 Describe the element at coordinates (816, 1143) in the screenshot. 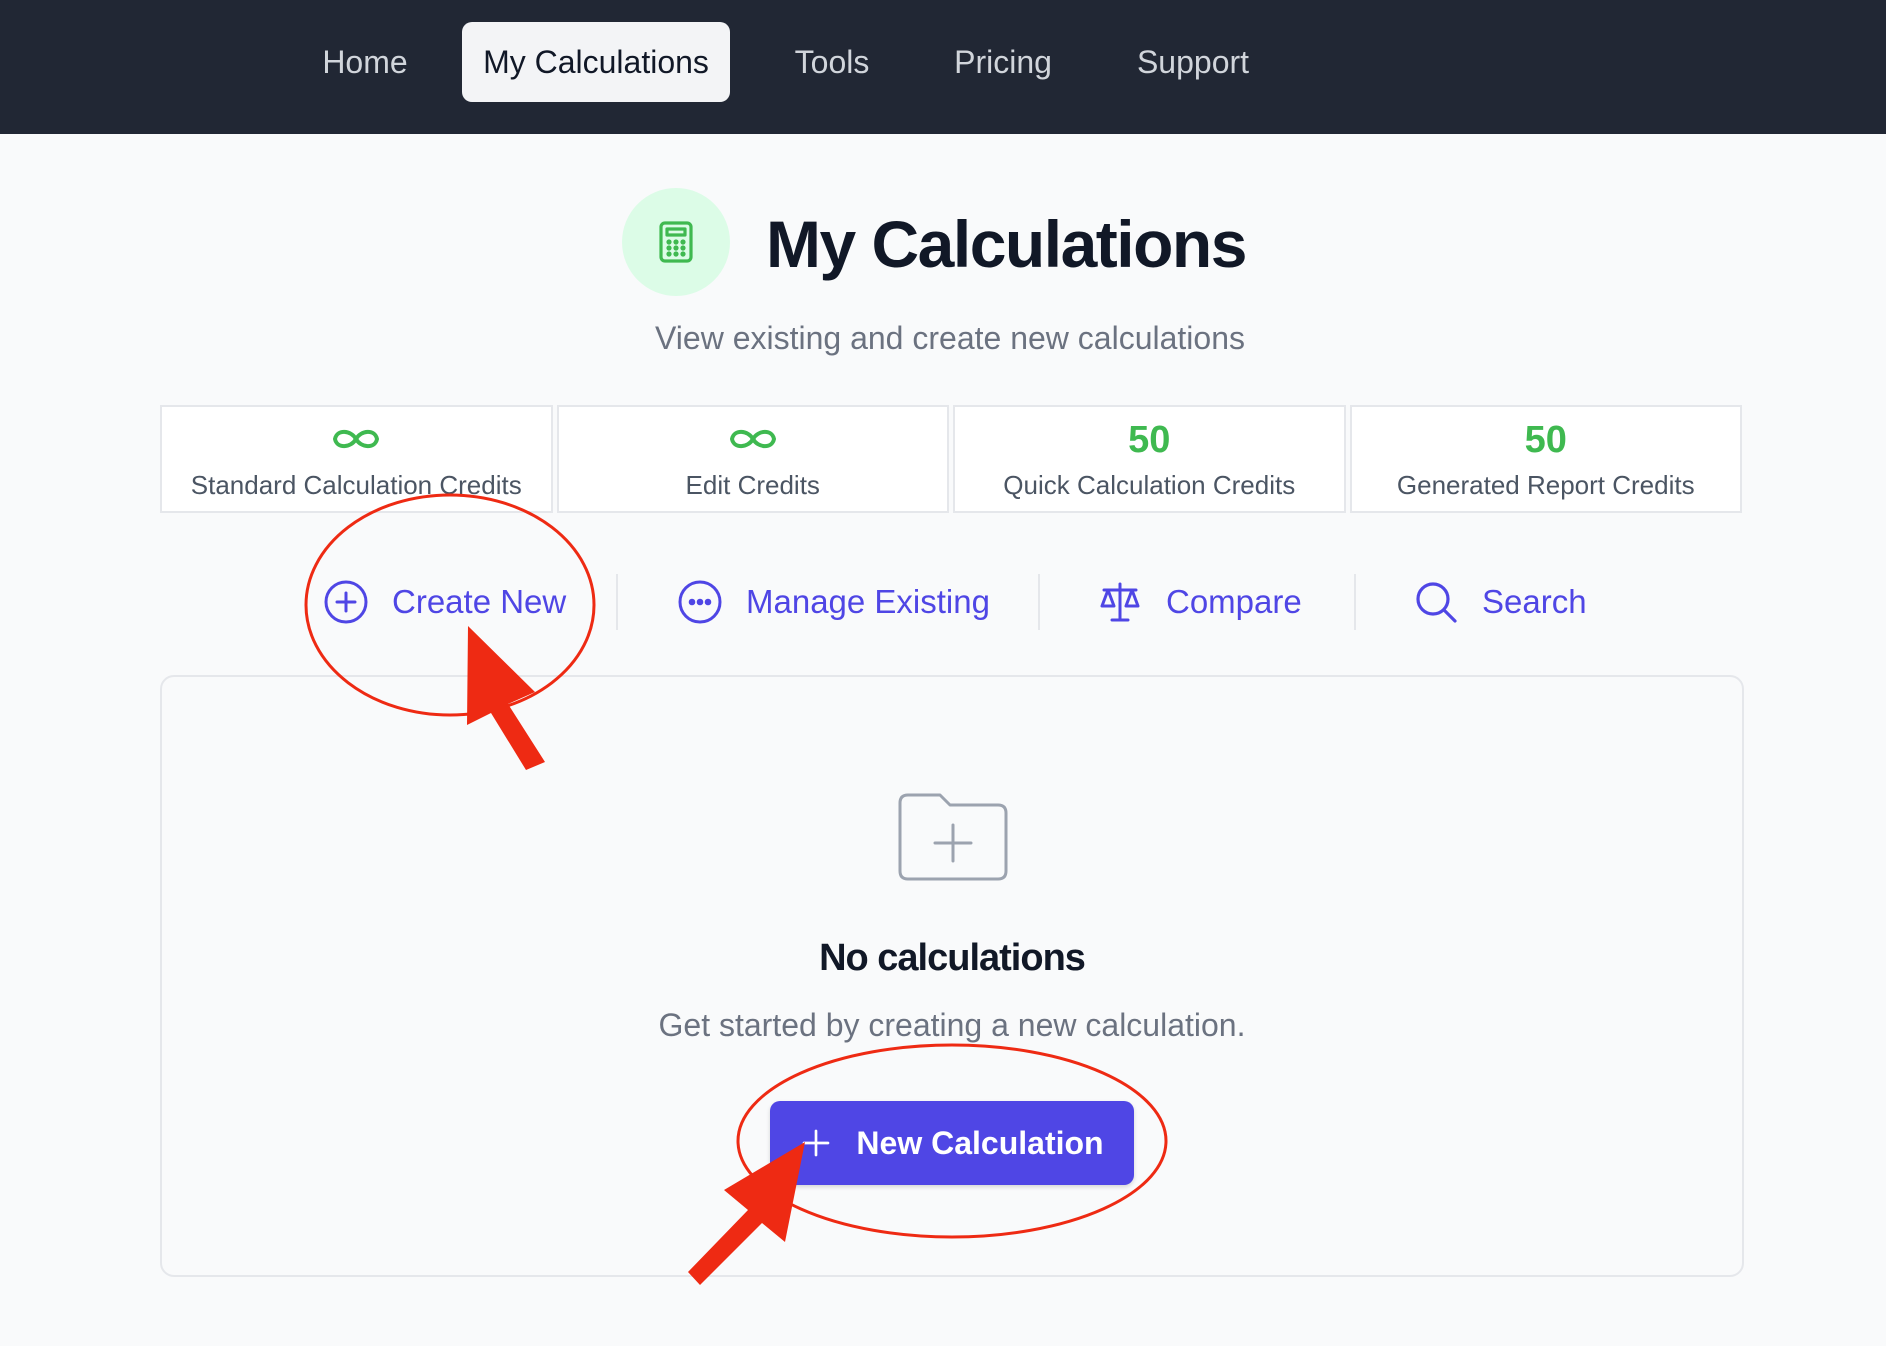

I see `plus-icon` at that location.